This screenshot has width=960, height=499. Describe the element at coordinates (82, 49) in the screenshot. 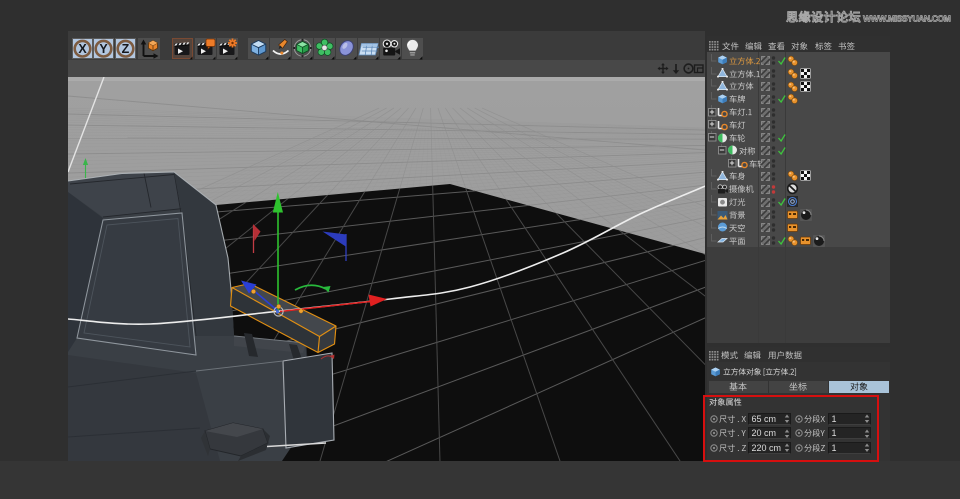

I see `svg-text: X` at that location.